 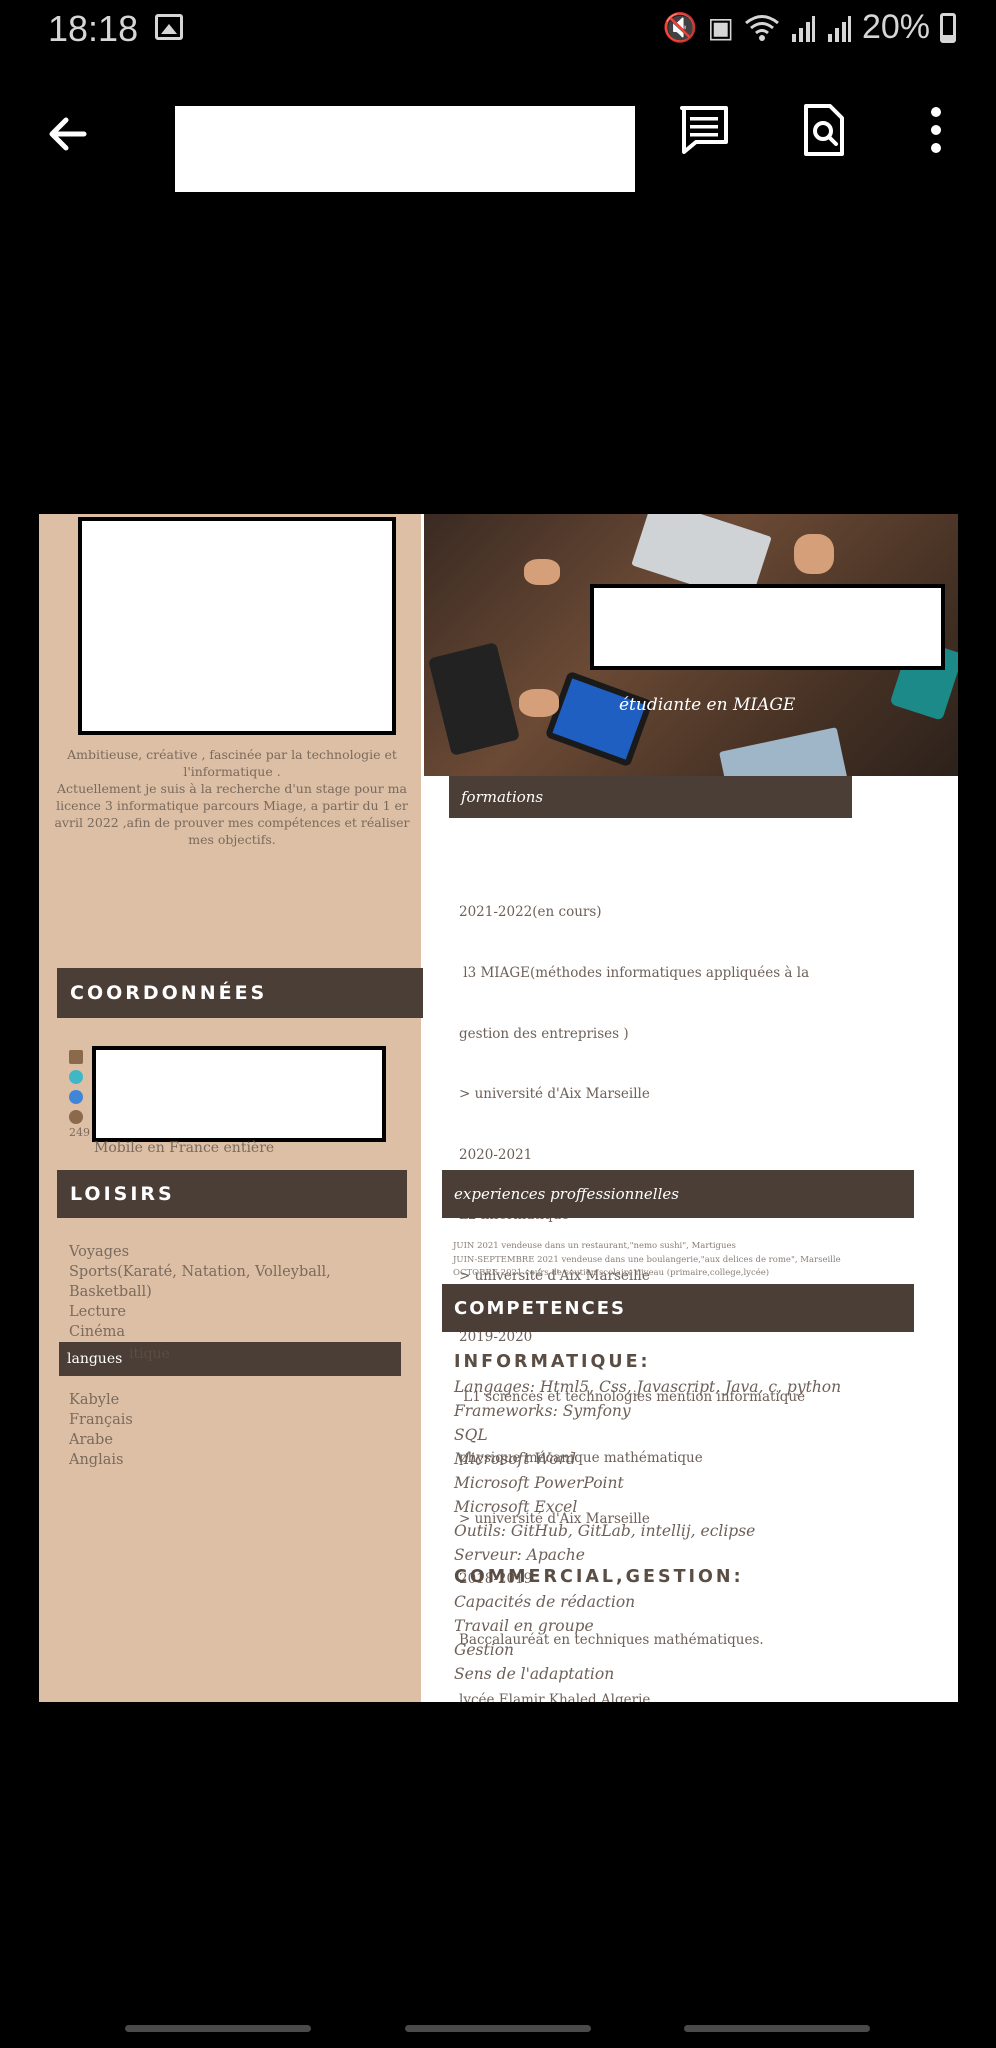 What do you see at coordinates (149, 1354) in the screenshot?
I see `overlapped-text: itique` at bounding box center [149, 1354].